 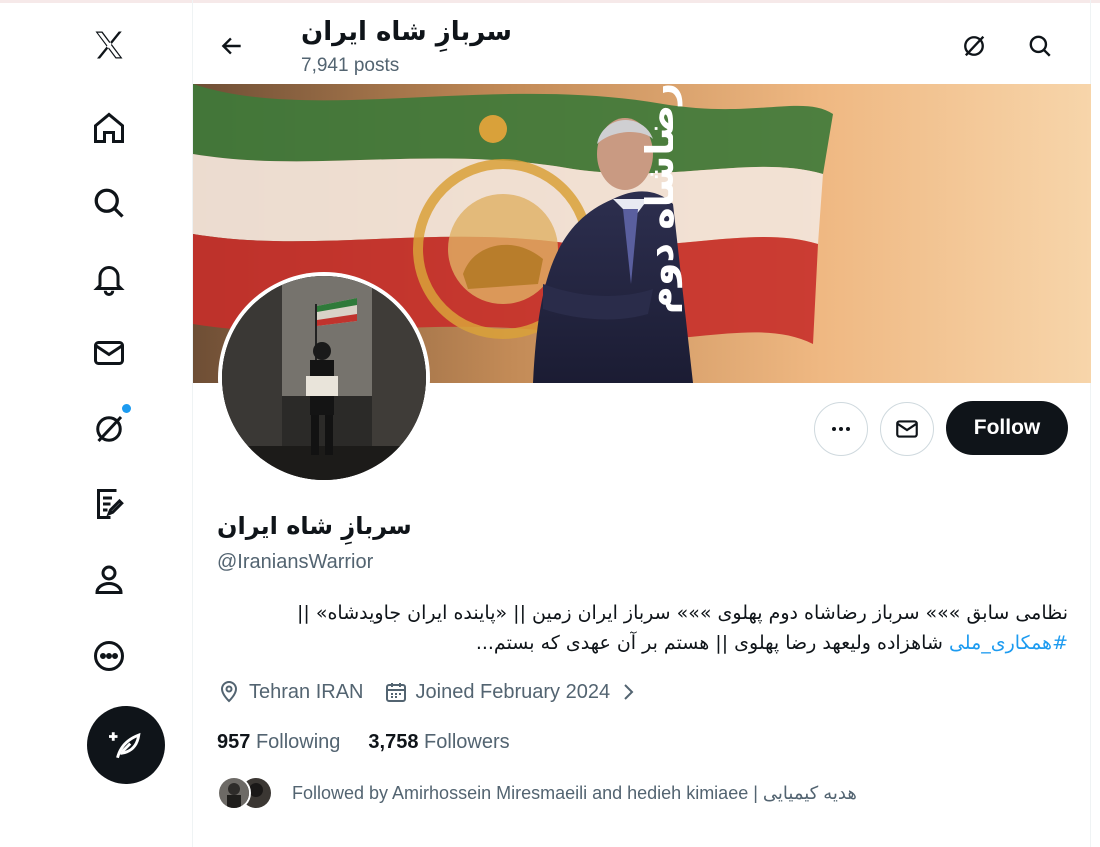 I want to click on lists-icon, so click(x=109, y=504).